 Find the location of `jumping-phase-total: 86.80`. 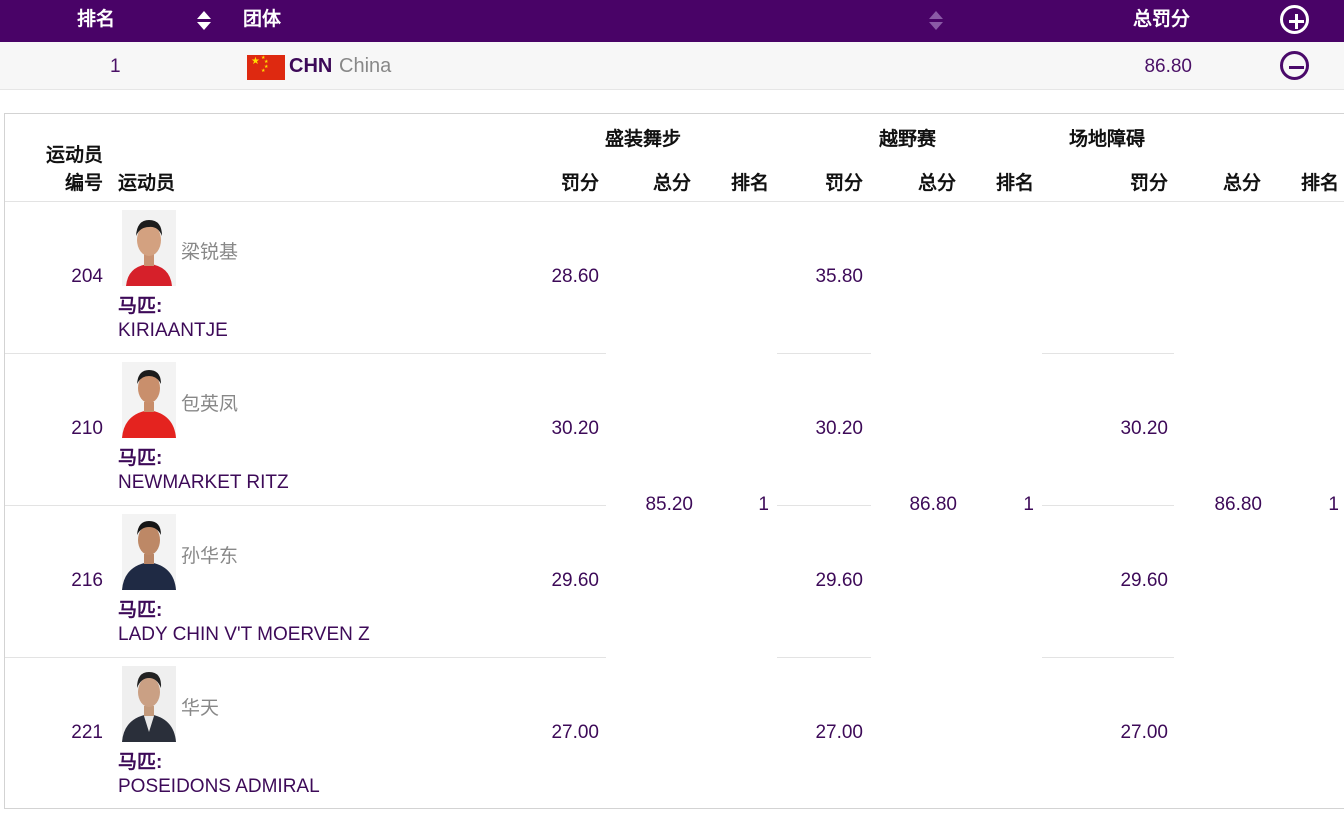

jumping-phase-total: 86.80 is located at coordinates (1238, 504).